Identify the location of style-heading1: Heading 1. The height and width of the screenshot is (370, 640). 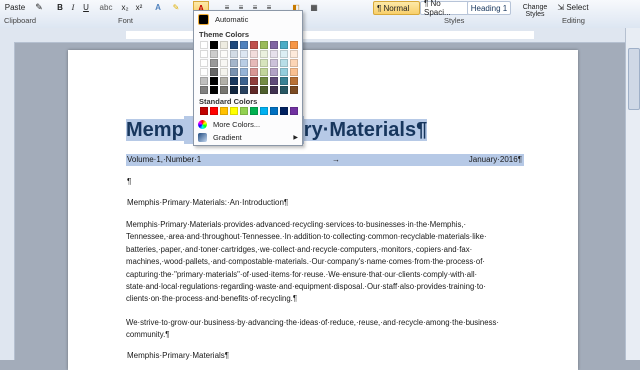
(489, 8).